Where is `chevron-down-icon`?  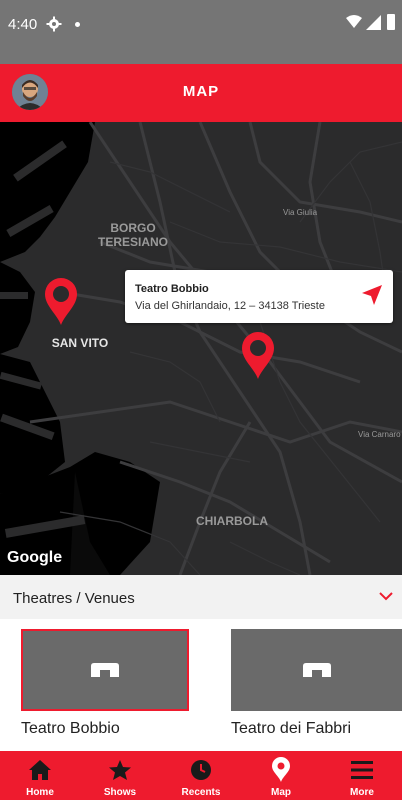
chevron-down-icon is located at coordinates (386, 596).